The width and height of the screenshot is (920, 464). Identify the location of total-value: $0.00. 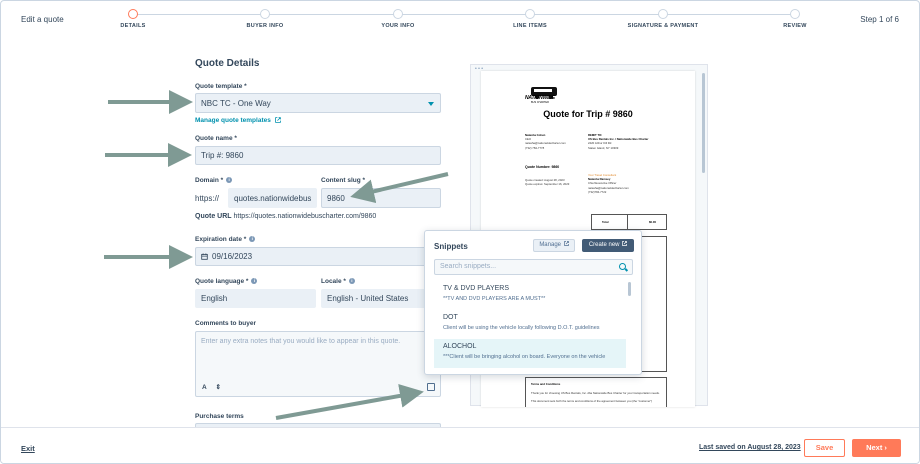
(652, 222).